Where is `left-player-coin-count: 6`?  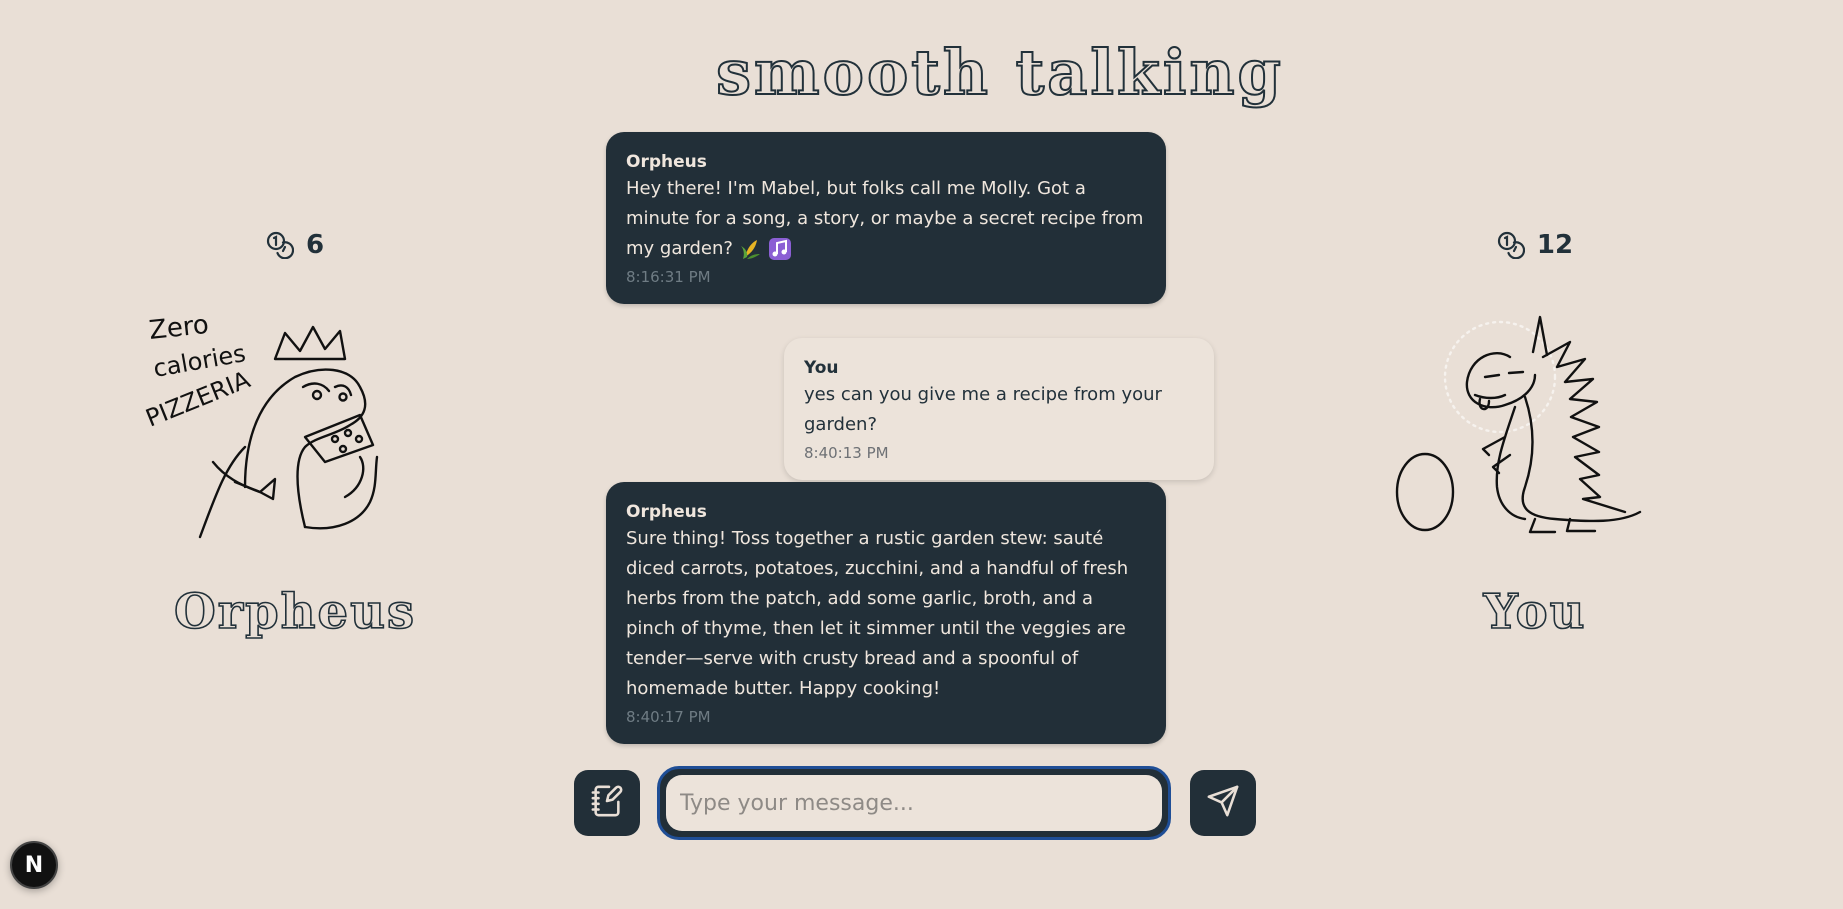
left-player-coin-count: 6 is located at coordinates (315, 245).